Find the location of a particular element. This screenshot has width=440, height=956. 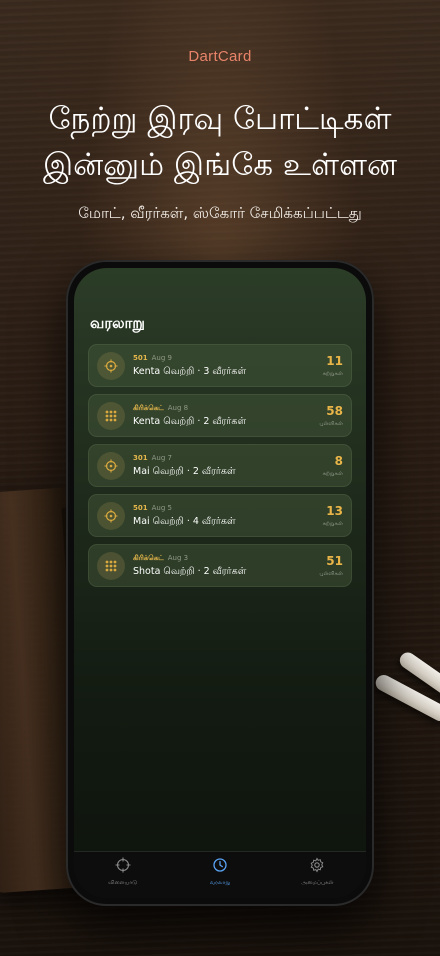

subheadline: மோட், வீரர்கள், ஸ்கோர் சேமிக்கப்பட்டது is located at coordinates (220, 213).